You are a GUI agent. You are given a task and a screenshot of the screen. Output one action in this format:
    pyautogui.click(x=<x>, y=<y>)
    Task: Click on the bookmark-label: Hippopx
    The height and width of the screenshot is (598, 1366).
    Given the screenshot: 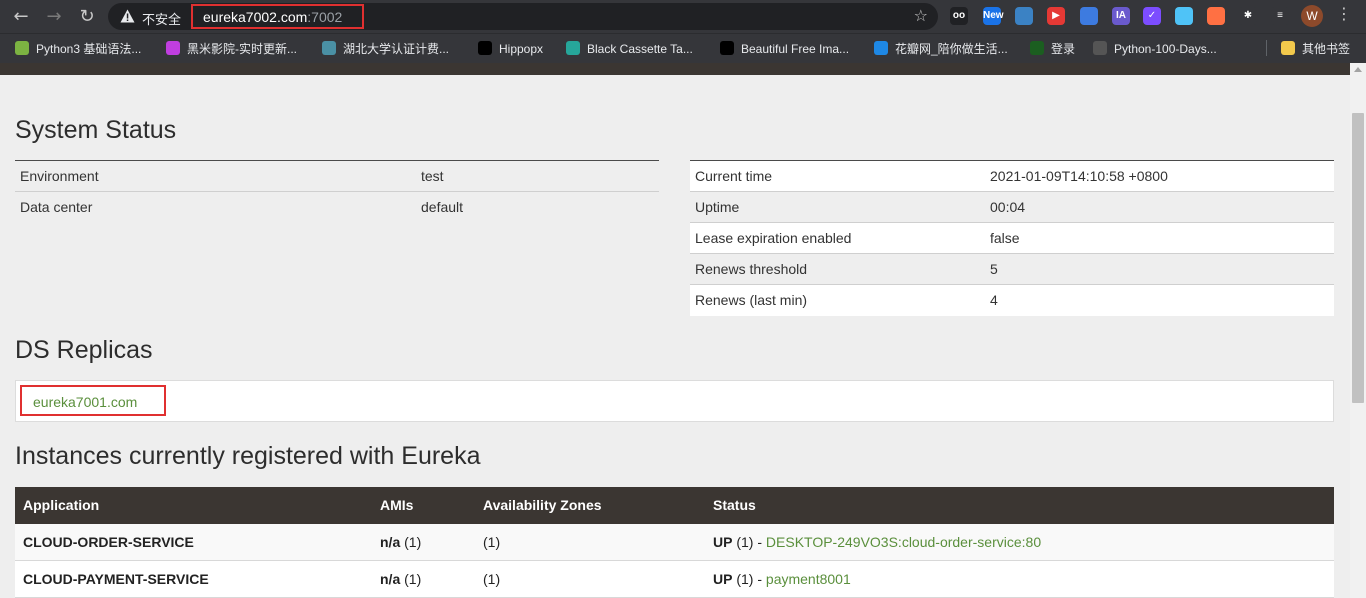 What is the action you would take?
    pyautogui.click(x=521, y=49)
    